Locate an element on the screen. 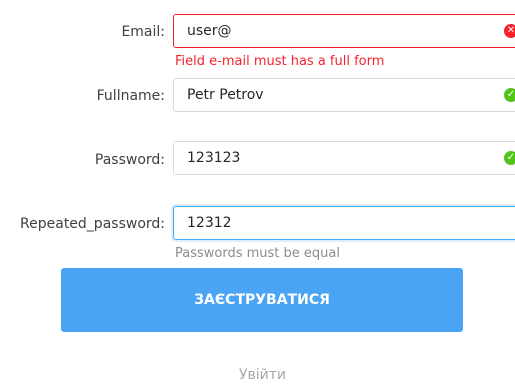  password-field-wrapper: ✓ is located at coordinates (344, 158).